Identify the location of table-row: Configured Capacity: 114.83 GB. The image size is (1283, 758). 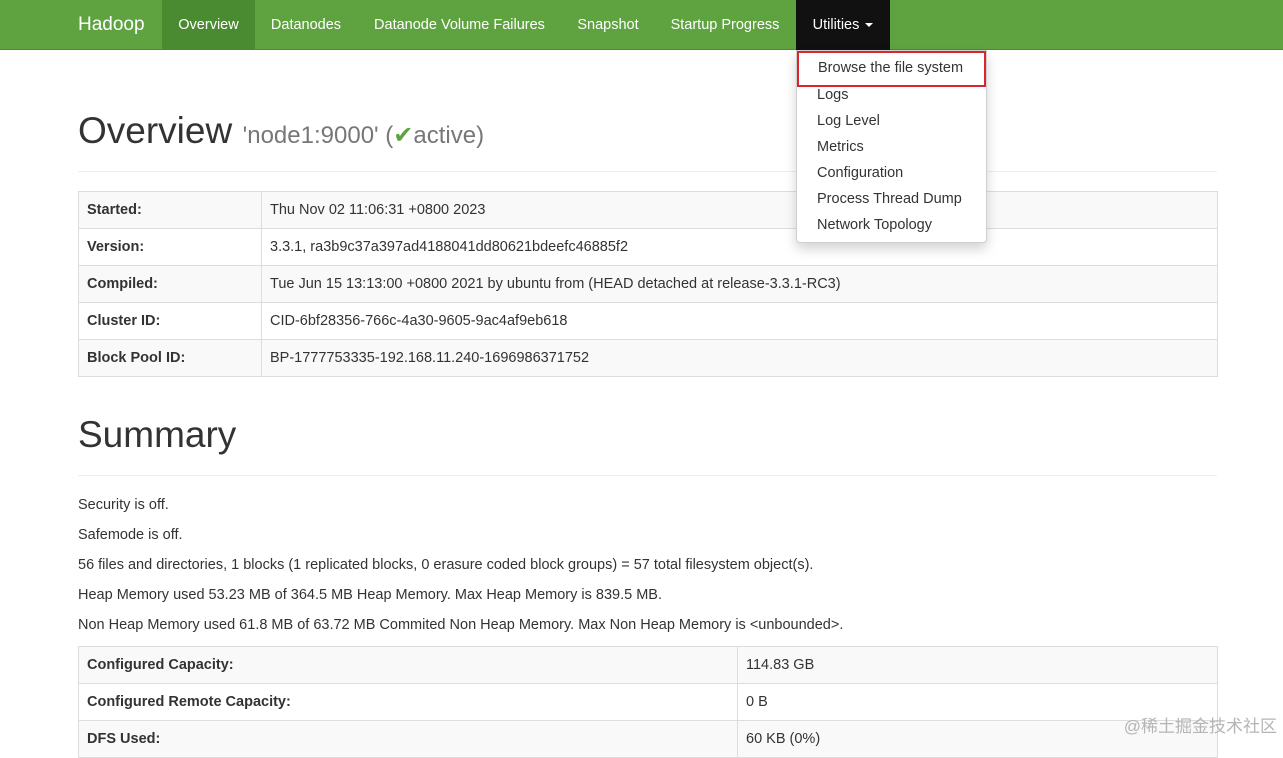
(648, 665).